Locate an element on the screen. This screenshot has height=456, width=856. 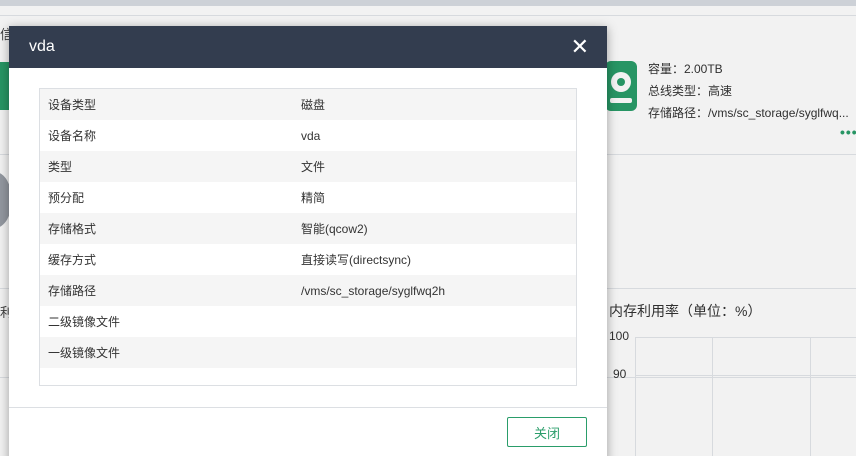
row-value: 精简 is located at coordinates (313, 198).